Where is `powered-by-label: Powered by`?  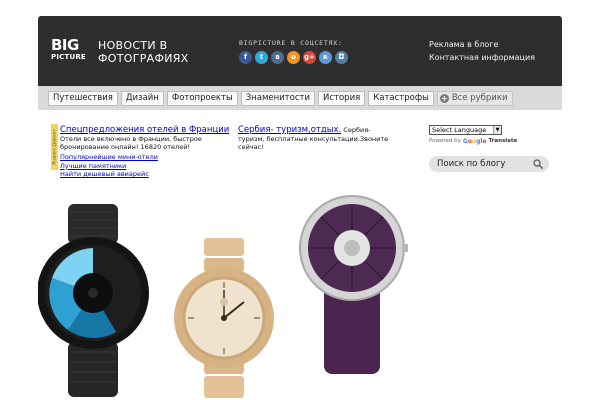 powered-by-label: Powered by is located at coordinates (445, 141).